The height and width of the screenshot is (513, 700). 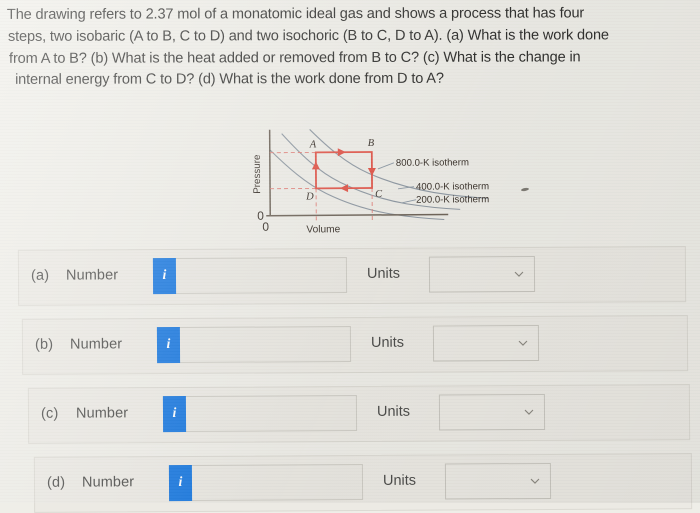 What do you see at coordinates (265, 227) in the screenshot?
I see `origin-label-volume: 0` at bounding box center [265, 227].